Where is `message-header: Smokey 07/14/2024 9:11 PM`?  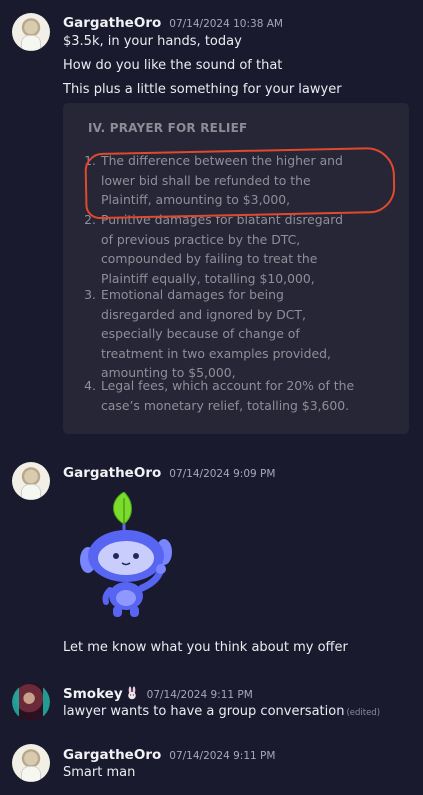 message-header: Smokey 07/14/2024 9:11 PM is located at coordinates (158, 692).